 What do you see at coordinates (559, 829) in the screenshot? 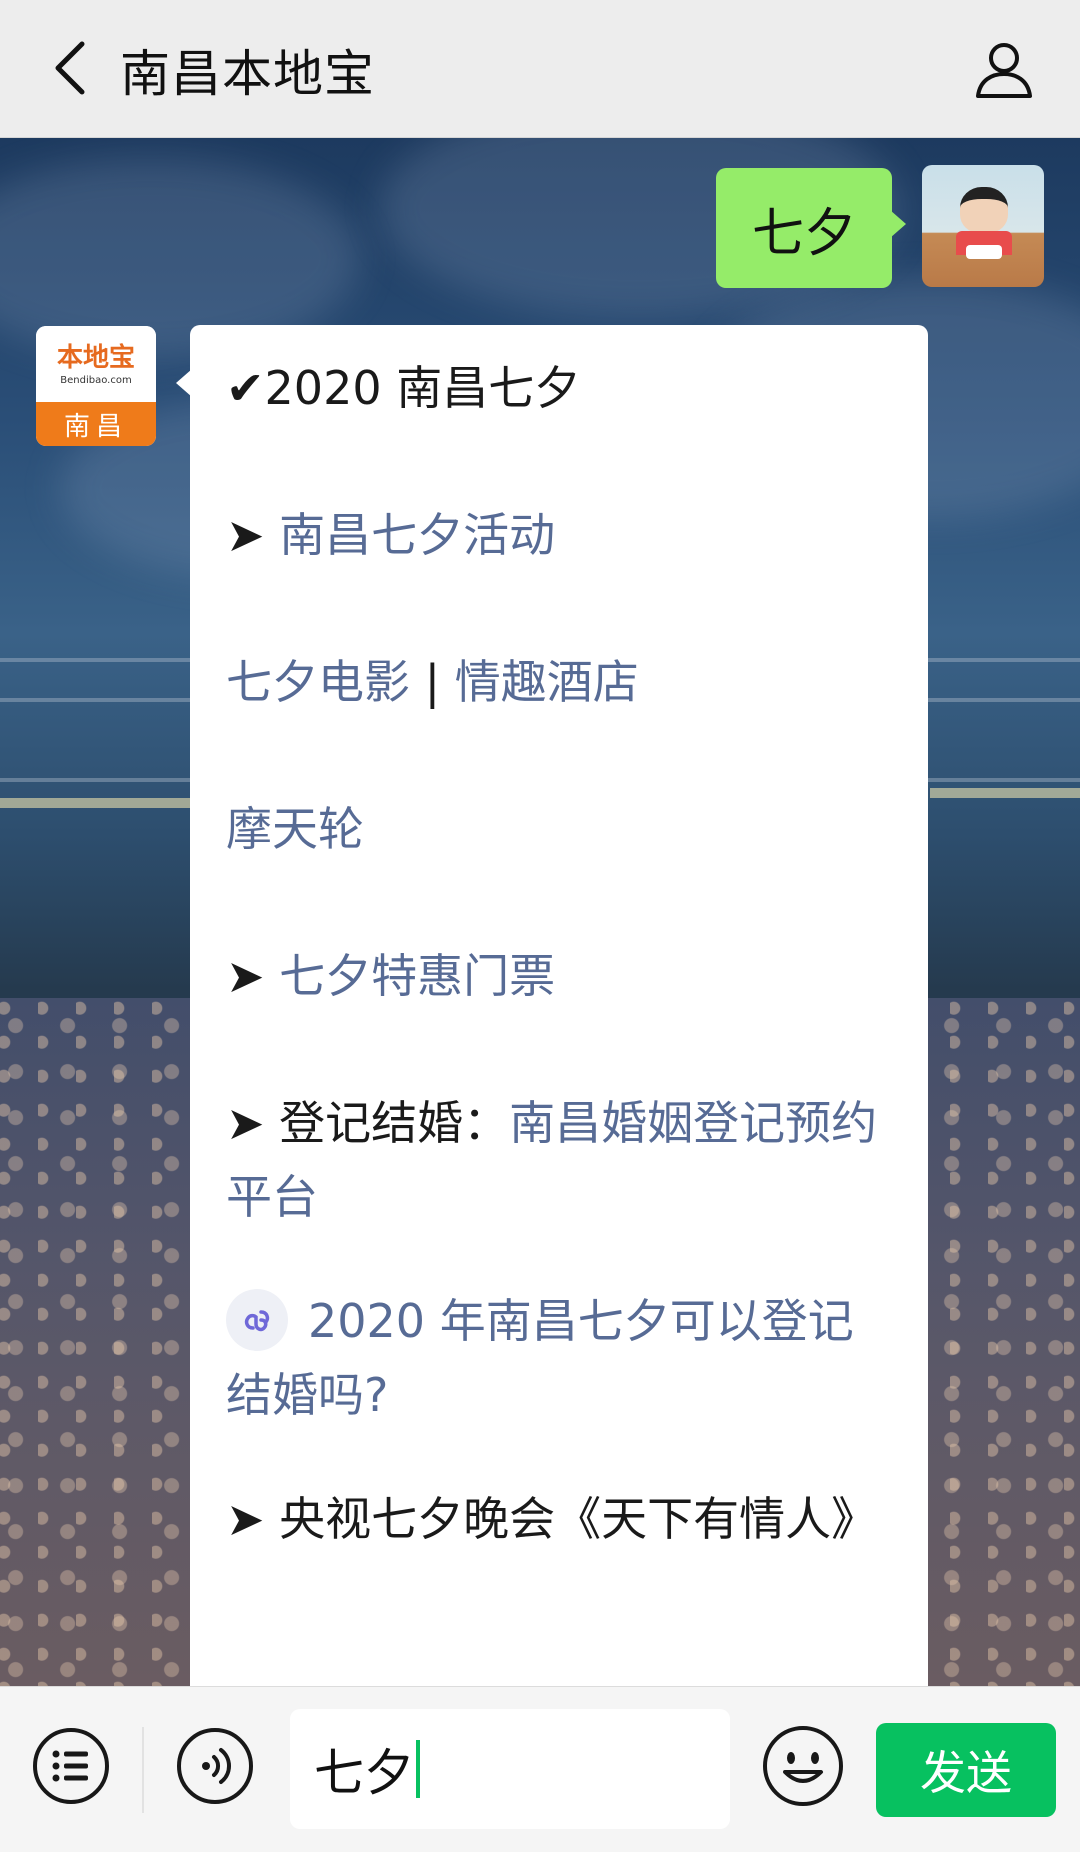
I see `list-item-ferris-wheel: 摩天轮` at bounding box center [559, 829].